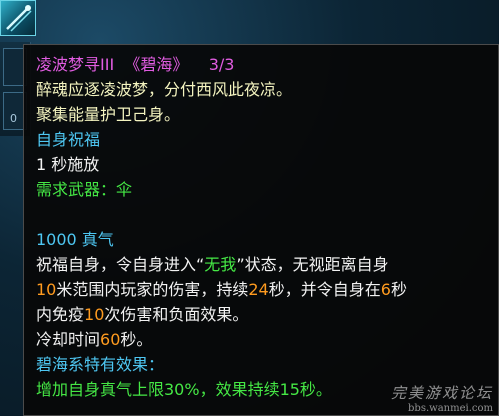 The width and height of the screenshot is (499, 416). Describe the element at coordinates (120, 264) in the screenshot. I see `effect-text: 祝福自身，令自身进入“` at that location.